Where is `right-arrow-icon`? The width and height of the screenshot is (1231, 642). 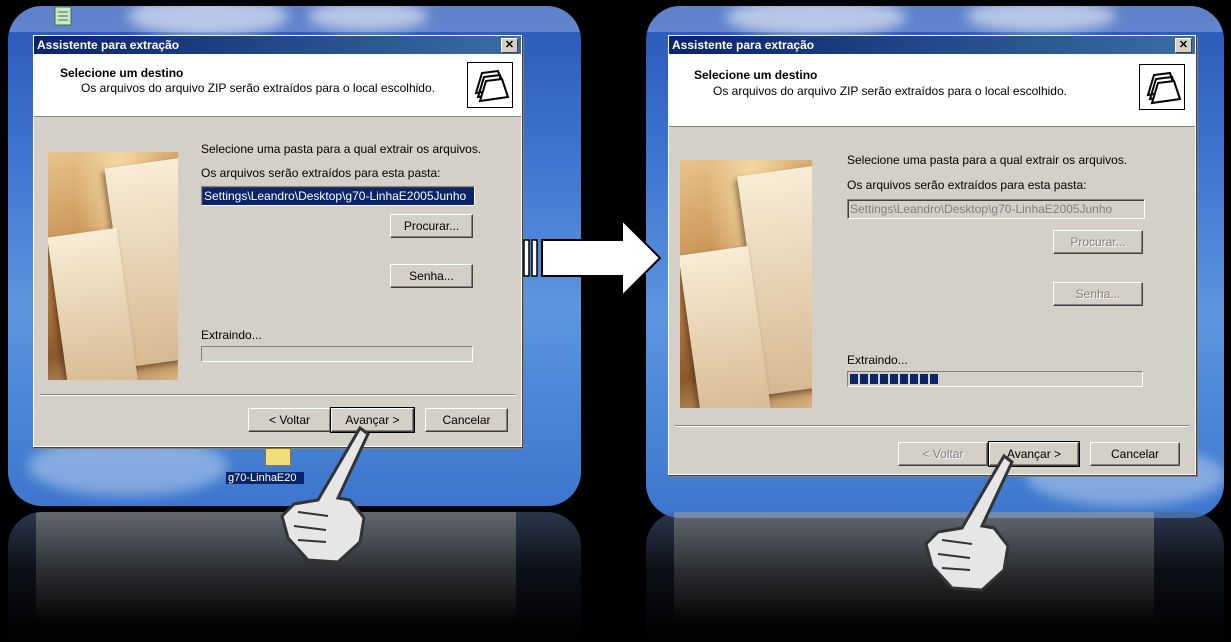 right-arrow-icon is located at coordinates (592, 258).